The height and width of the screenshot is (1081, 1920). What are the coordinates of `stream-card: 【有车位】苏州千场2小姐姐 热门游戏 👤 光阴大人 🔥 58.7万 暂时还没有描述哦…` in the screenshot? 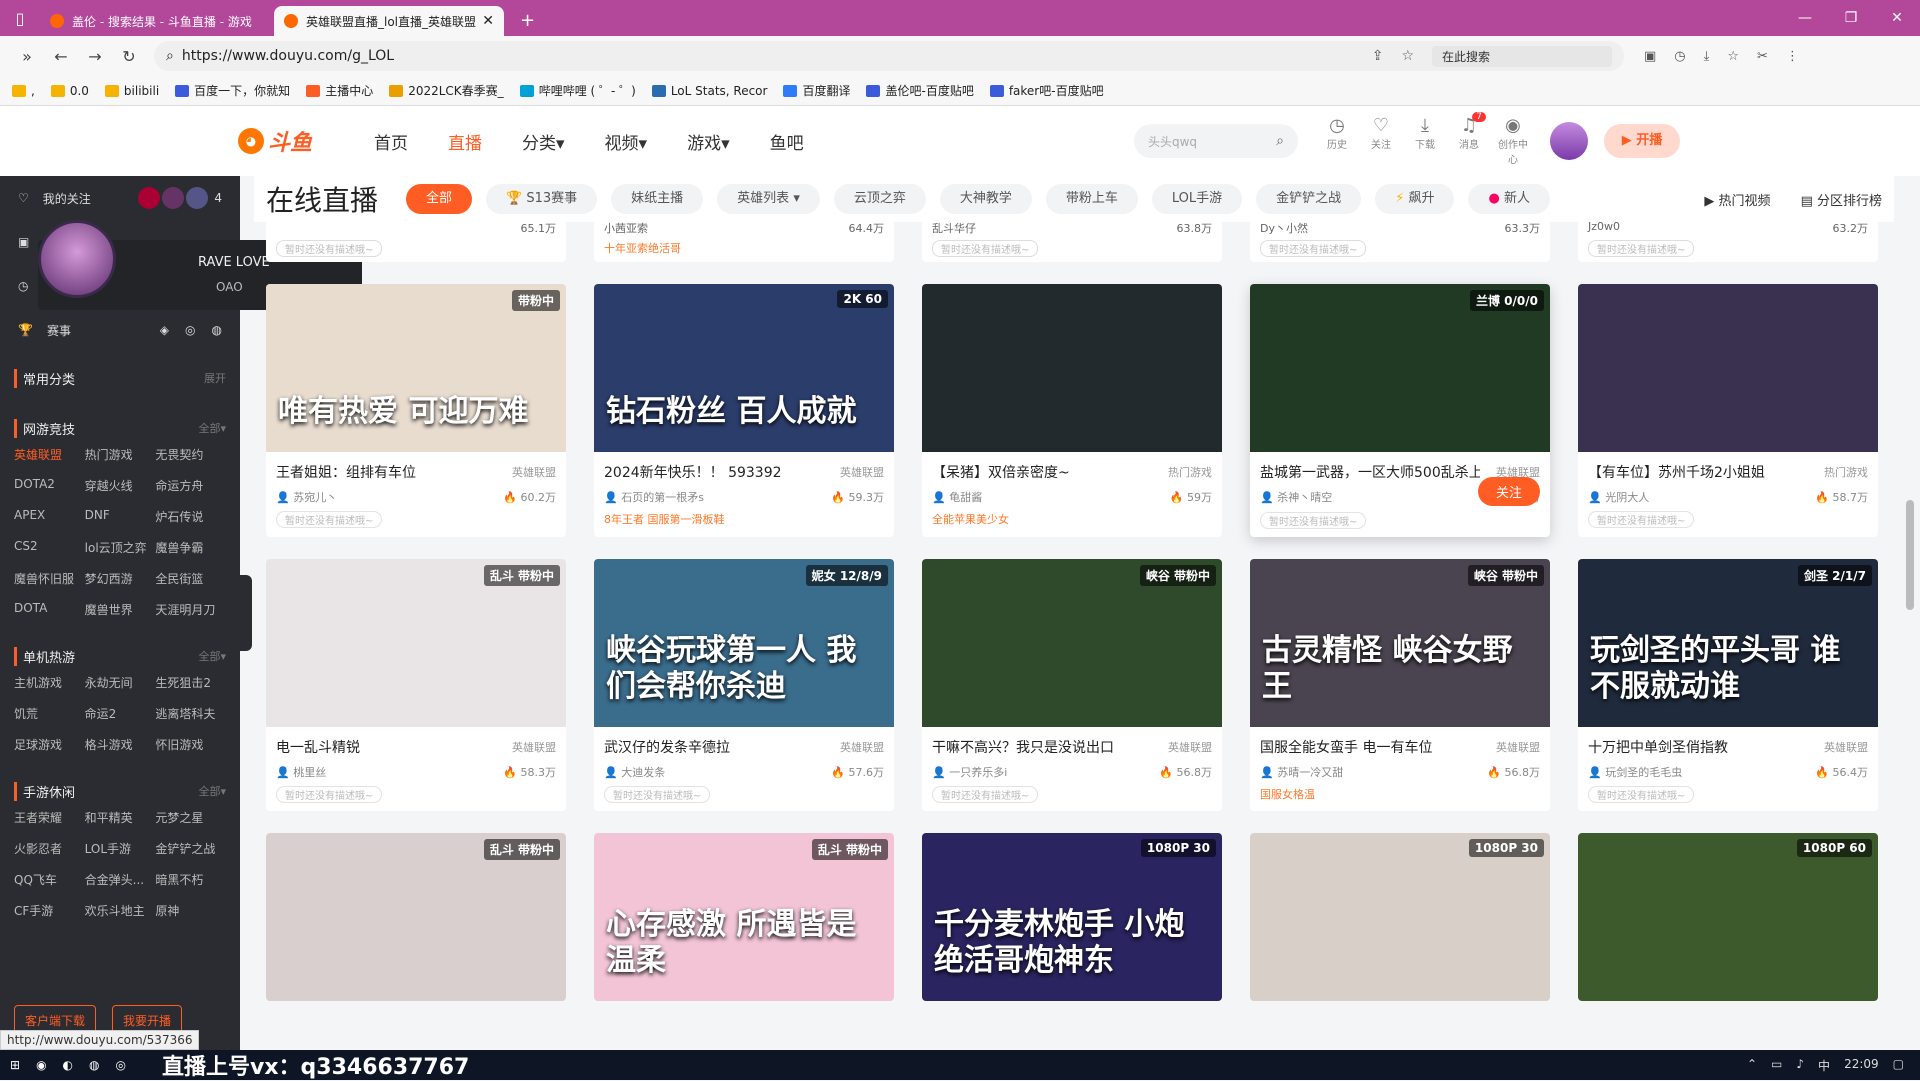 It's located at (1728, 410).